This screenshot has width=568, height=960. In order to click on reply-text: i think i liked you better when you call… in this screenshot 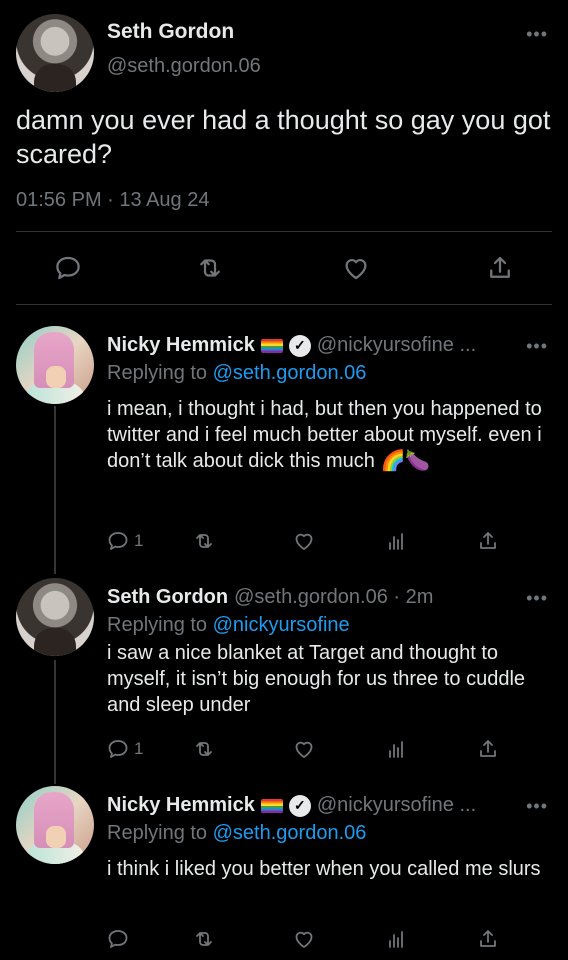, I will do `click(324, 869)`.